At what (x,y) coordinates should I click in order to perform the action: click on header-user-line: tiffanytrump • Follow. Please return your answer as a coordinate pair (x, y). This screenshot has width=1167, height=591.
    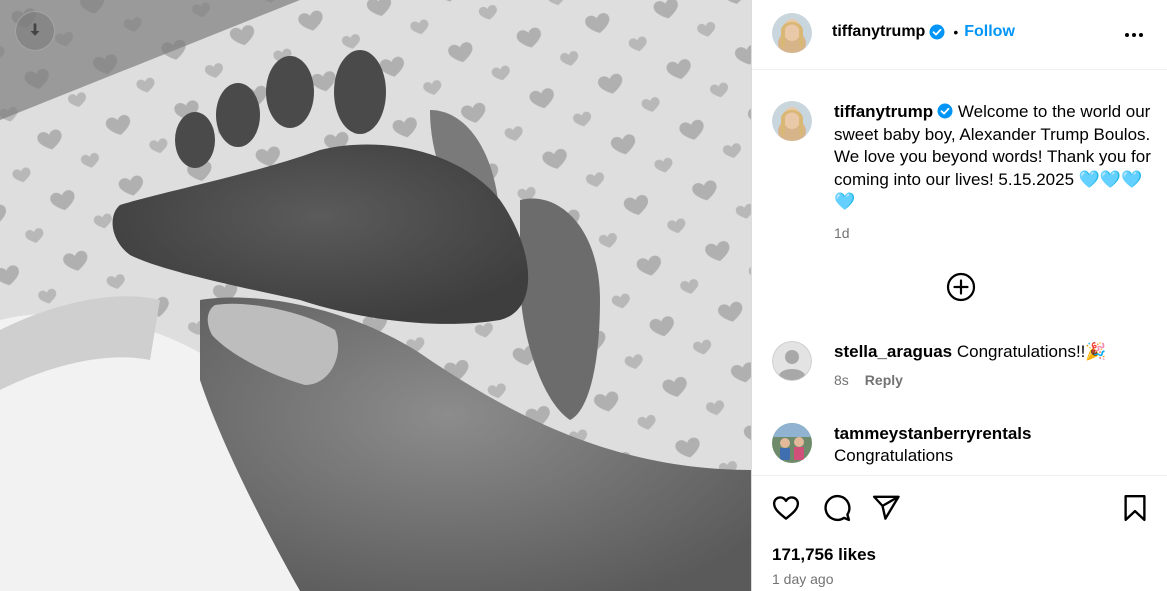
    Looking at the image, I should click on (923, 32).